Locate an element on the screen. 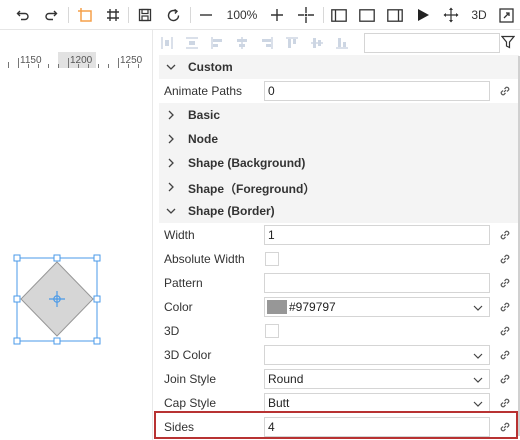 The image size is (520, 440). prop-label: Join Style is located at coordinates (190, 379).